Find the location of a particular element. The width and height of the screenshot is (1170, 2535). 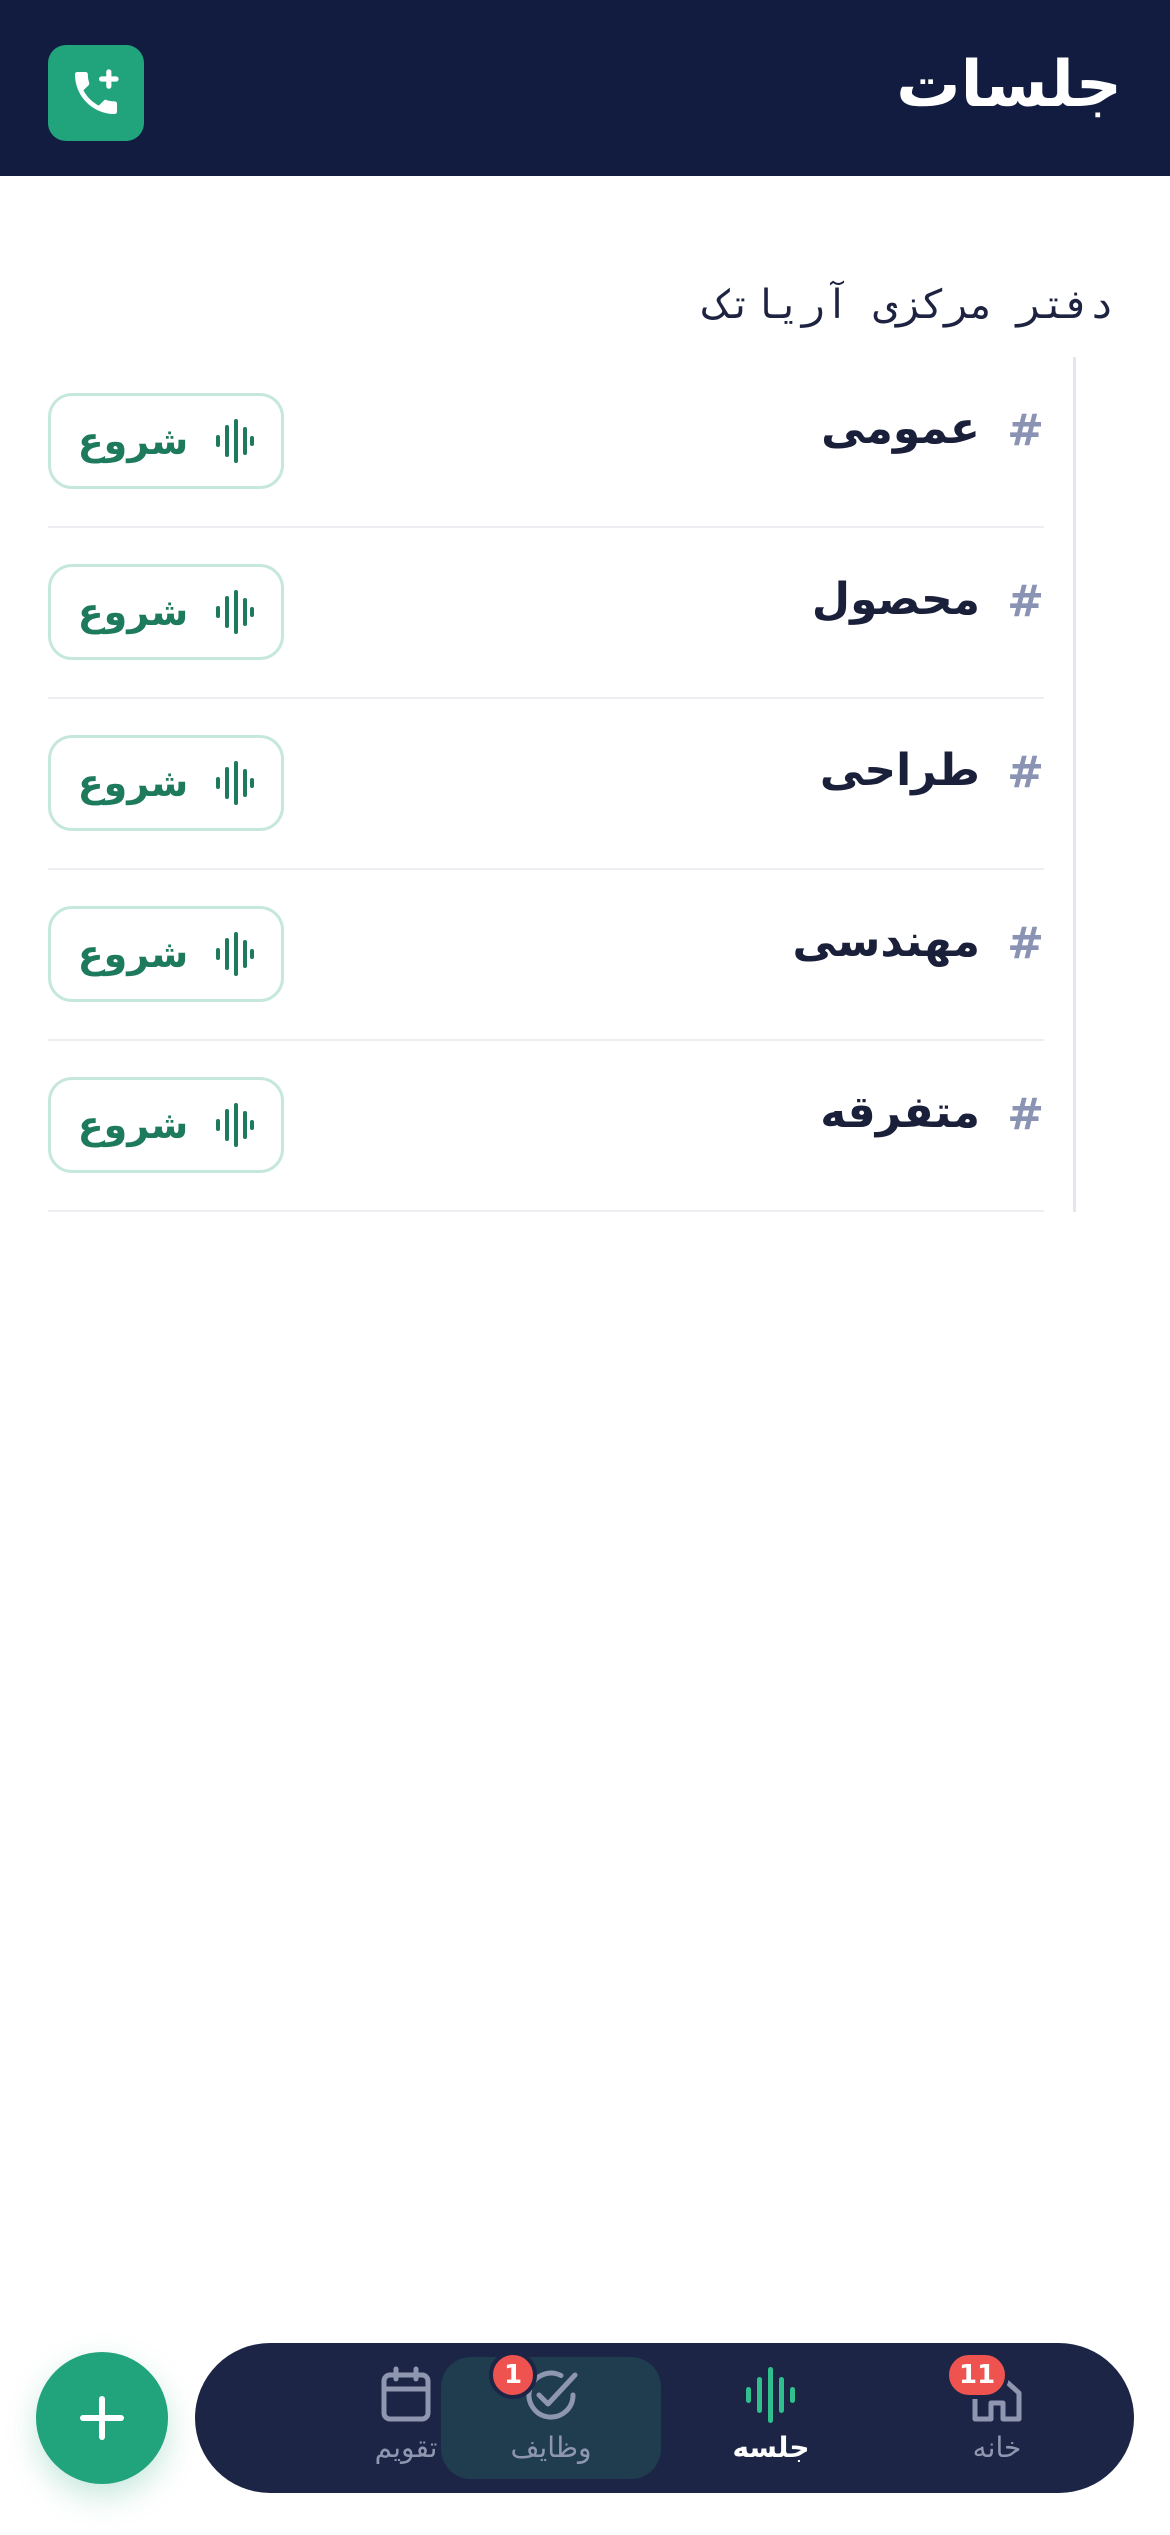

home-badge: 11 is located at coordinates (977, 2375).